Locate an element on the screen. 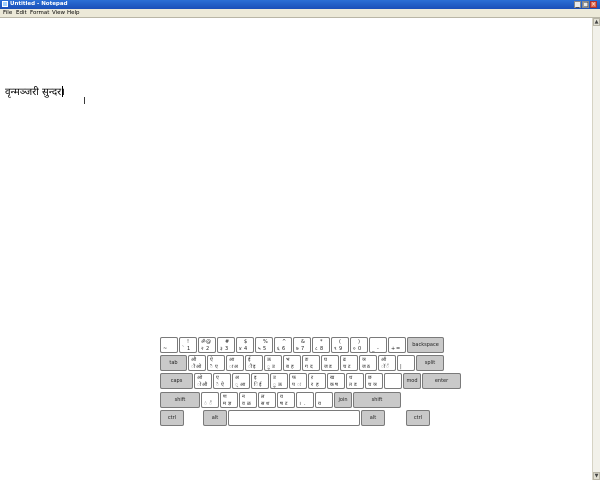  top-row-key-6: भबह is located at coordinates (292, 363).